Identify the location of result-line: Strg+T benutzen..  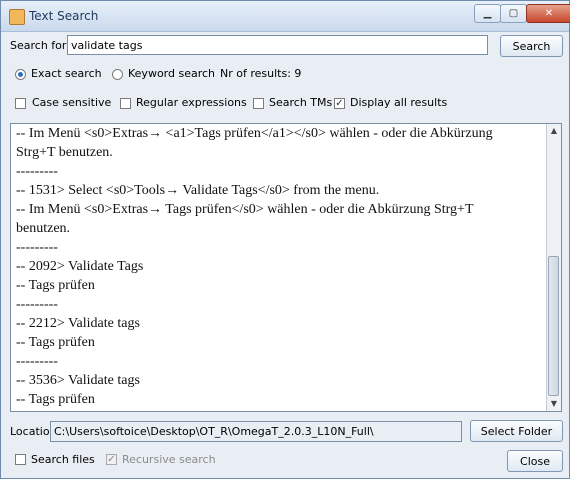
(64, 152).